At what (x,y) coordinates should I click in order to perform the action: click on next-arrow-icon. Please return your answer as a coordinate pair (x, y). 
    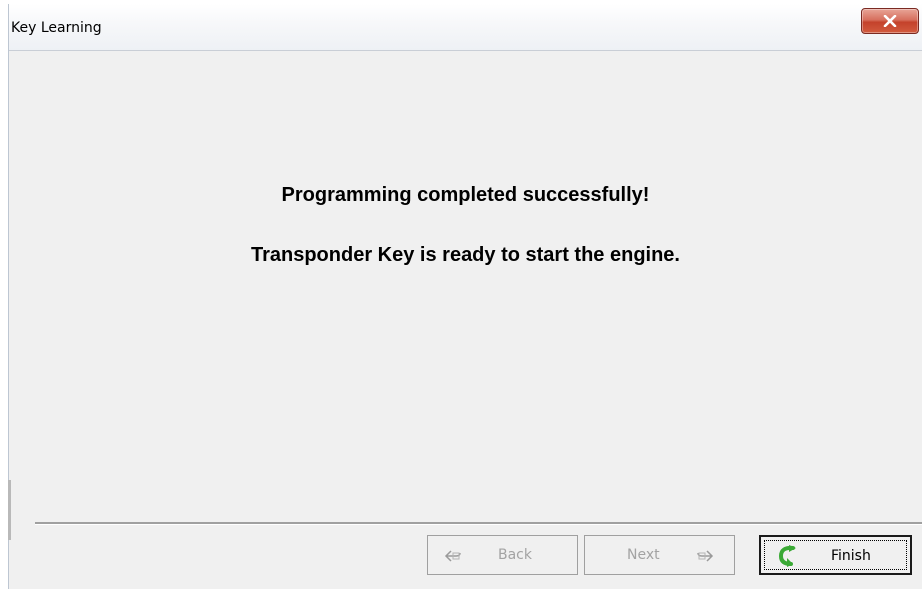
    Looking at the image, I should click on (705, 558).